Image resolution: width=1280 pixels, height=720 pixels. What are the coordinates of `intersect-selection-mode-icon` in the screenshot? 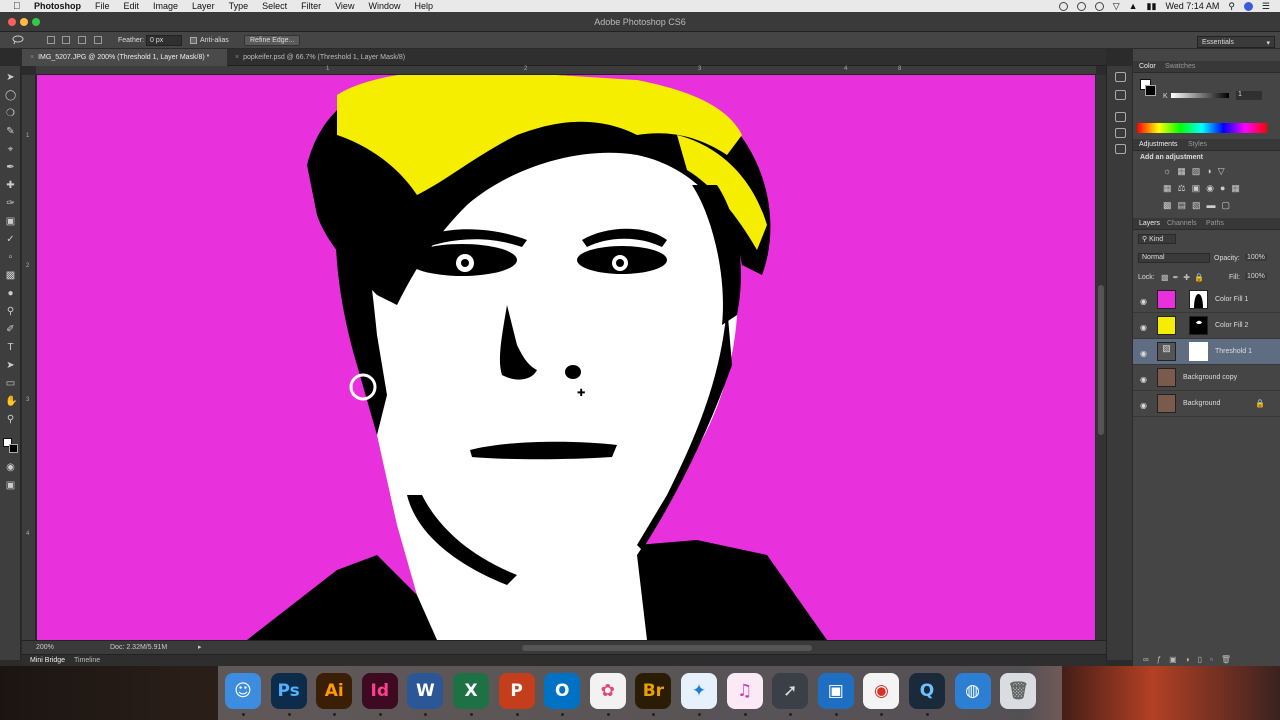 It's located at (98, 40).